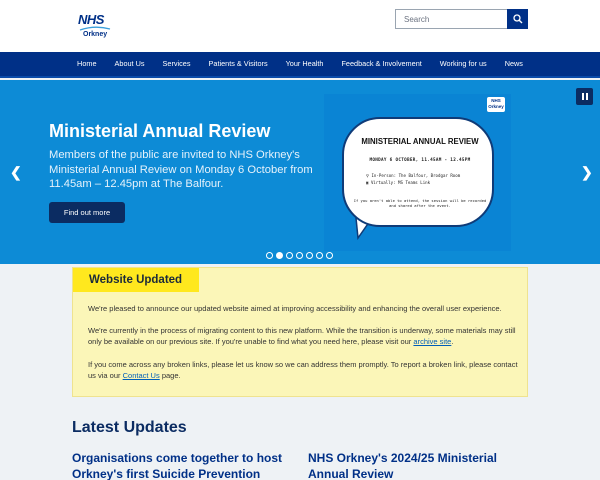 The image size is (600, 480). Describe the element at coordinates (496, 104) in the screenshot. I see `poster-nhs-logo: NHS Orkney` at that location.